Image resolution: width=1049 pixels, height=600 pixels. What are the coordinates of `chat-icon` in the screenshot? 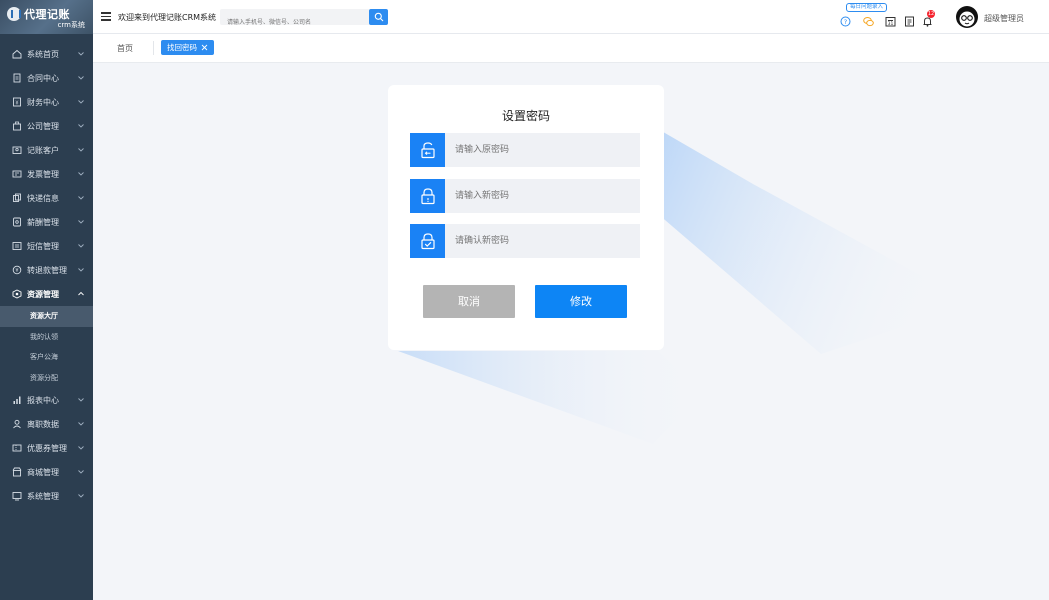 It's located at (868, 19).